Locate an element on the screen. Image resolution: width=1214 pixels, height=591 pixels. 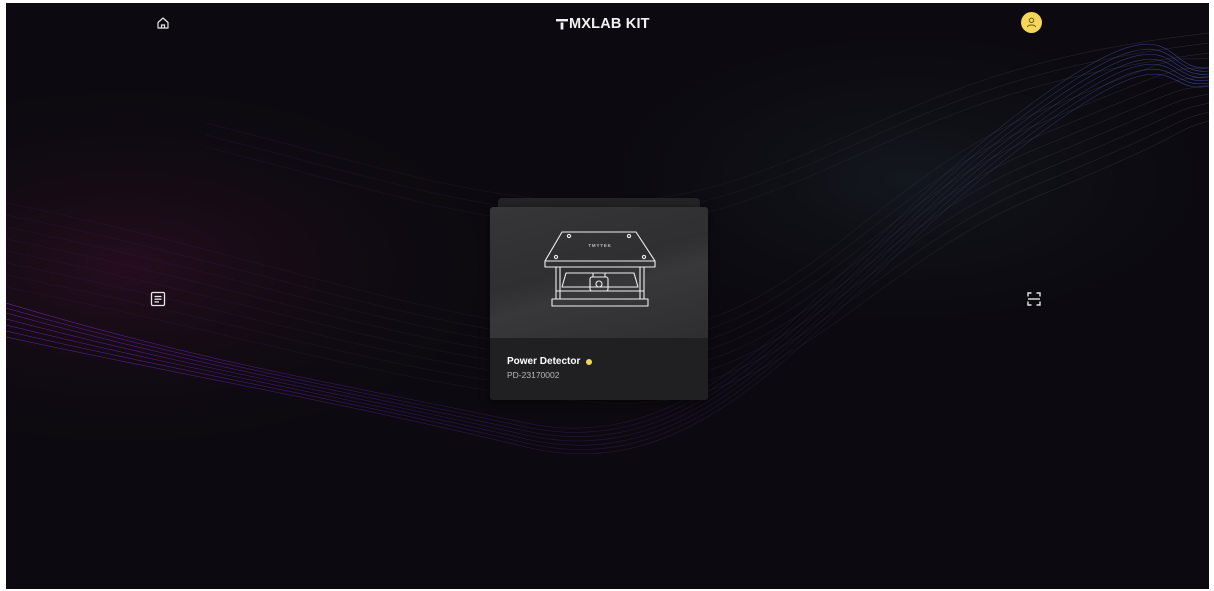
device-serial: PD-23170002 is located at coordinates (533, 375).